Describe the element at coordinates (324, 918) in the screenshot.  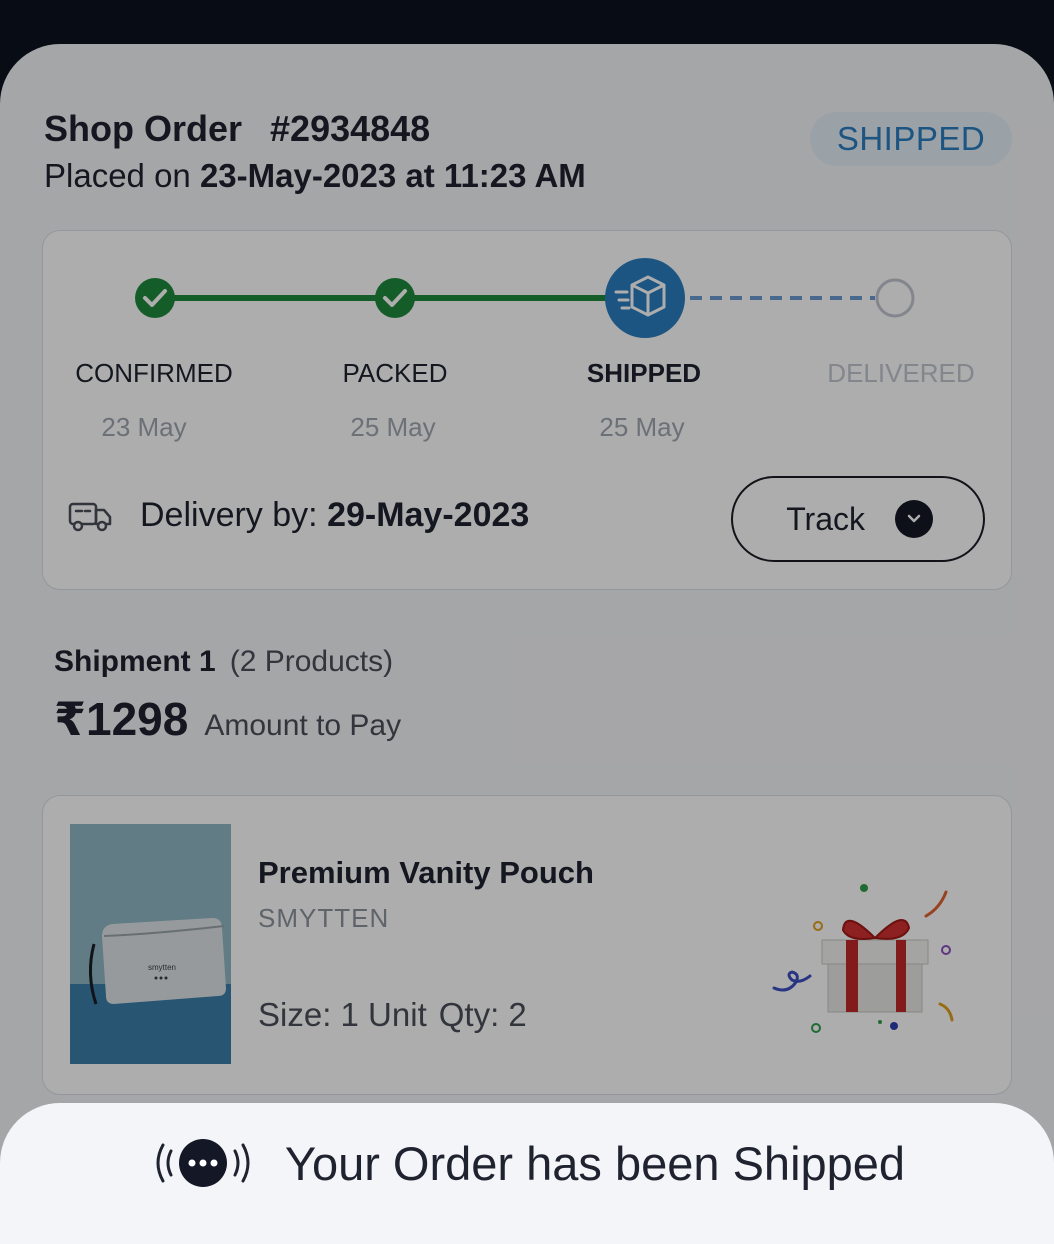
I see `product-brand: SMYTTEN` at that location.